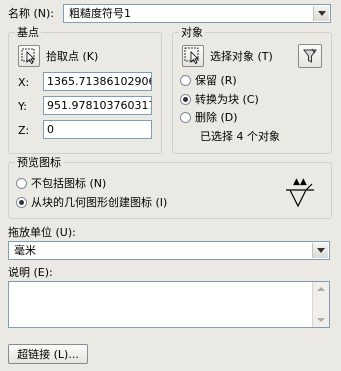  Describe the element at coordinates (192, 32) in the screenshot. I see `objects-title: 对象` at that location.